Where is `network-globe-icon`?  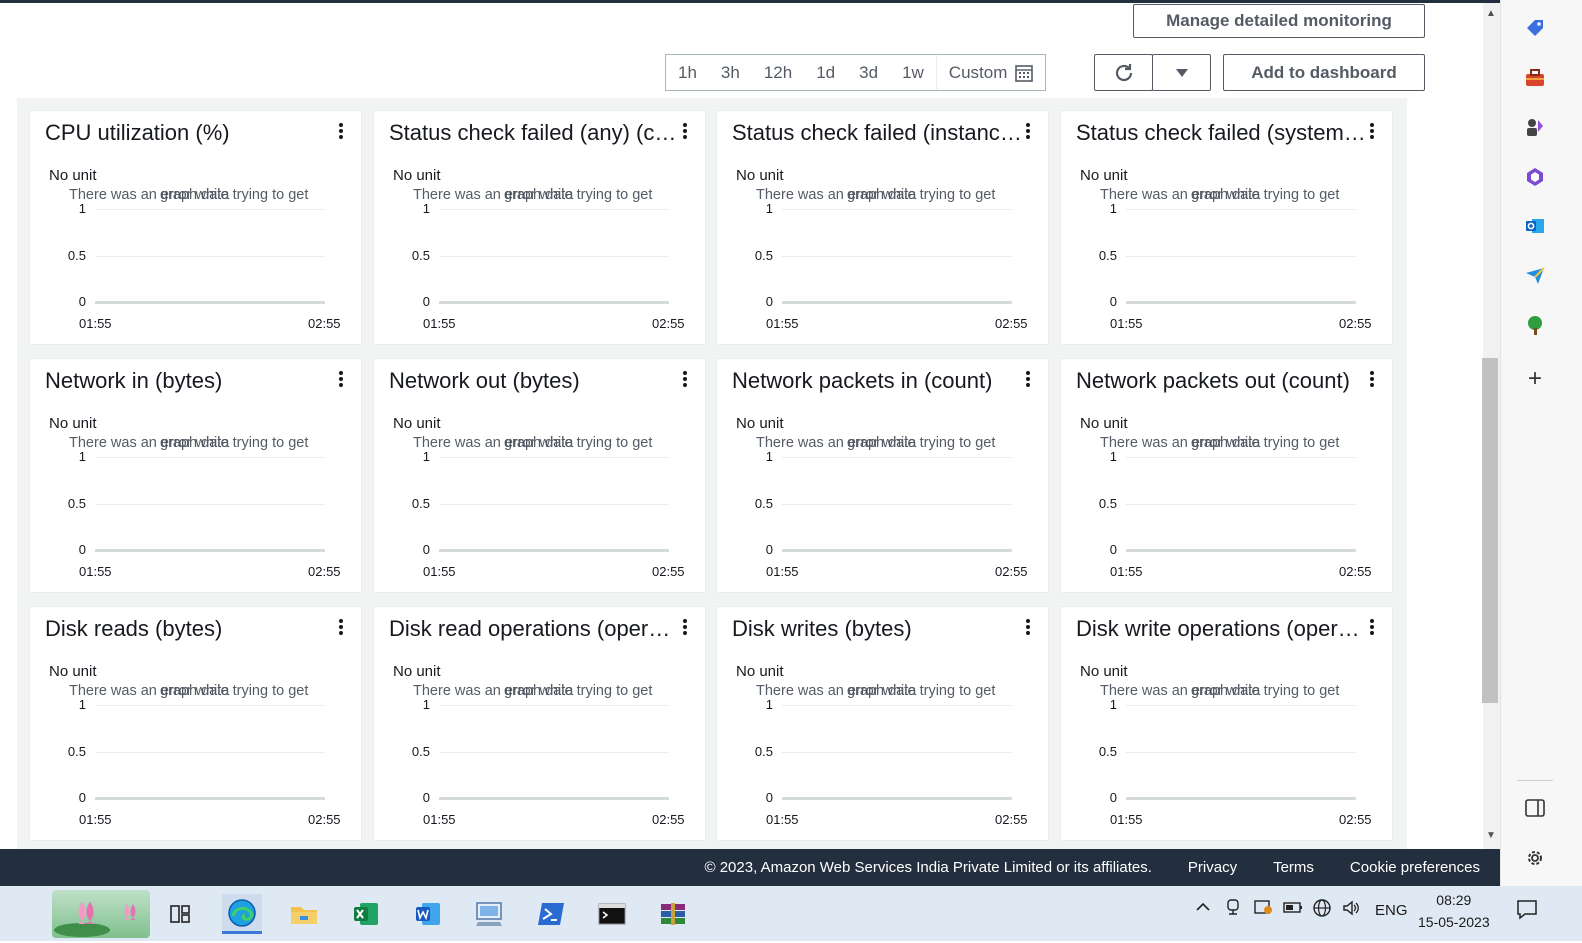 network-globe-icon is located at coordinates (1322, 910).